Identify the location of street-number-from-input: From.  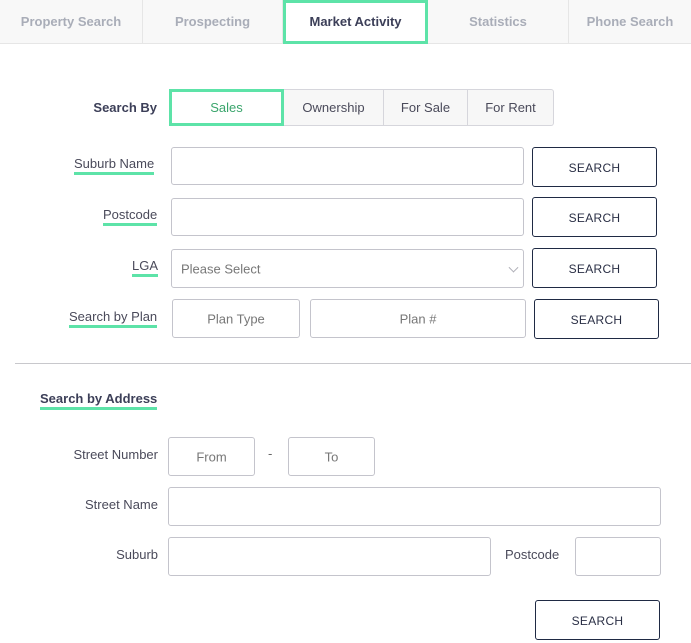
(211, 456).